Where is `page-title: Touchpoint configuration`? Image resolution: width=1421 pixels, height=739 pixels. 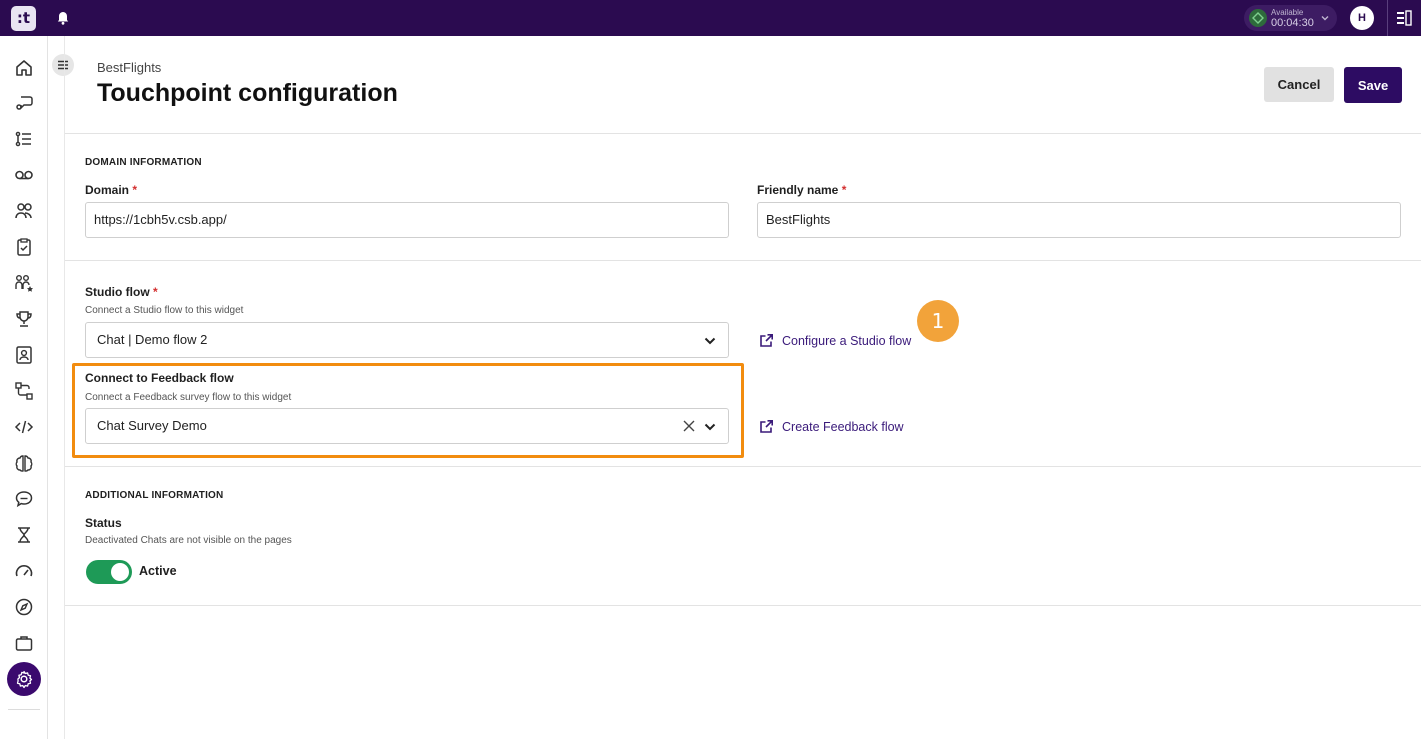
page-title: Touchpoint configuration is located at coordinates (247, 93).